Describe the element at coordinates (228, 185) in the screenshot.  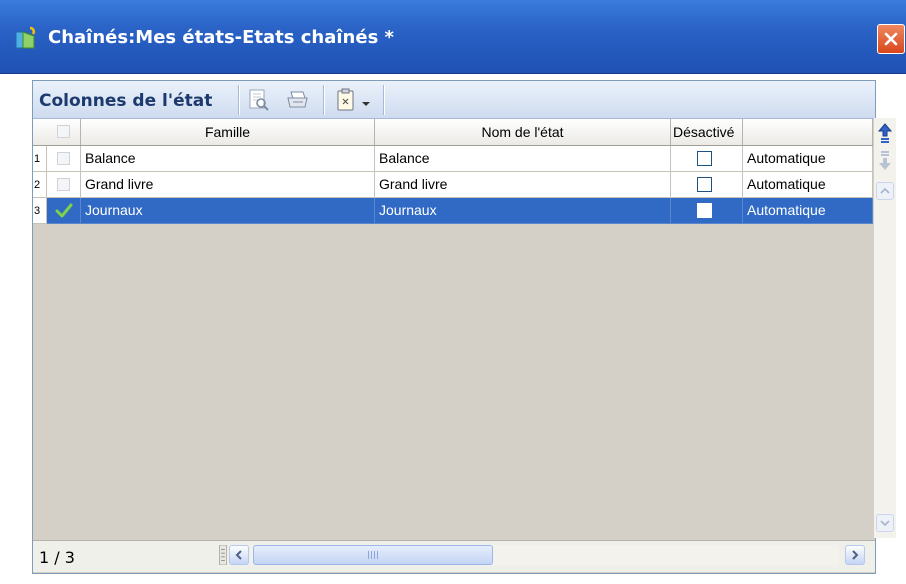
I see `cell-famille: Grand livre` at that location.